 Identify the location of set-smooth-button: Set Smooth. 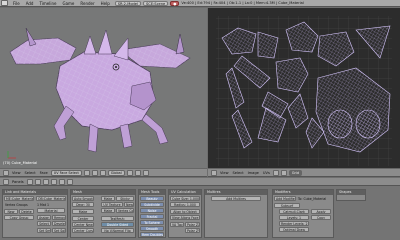
(44, 230).